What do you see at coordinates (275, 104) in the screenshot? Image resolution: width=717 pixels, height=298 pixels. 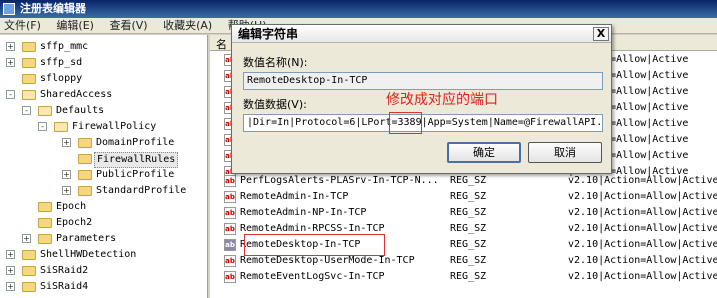 I see `value-data-label: 数值数据(V):` at bounding box center [275, 104].